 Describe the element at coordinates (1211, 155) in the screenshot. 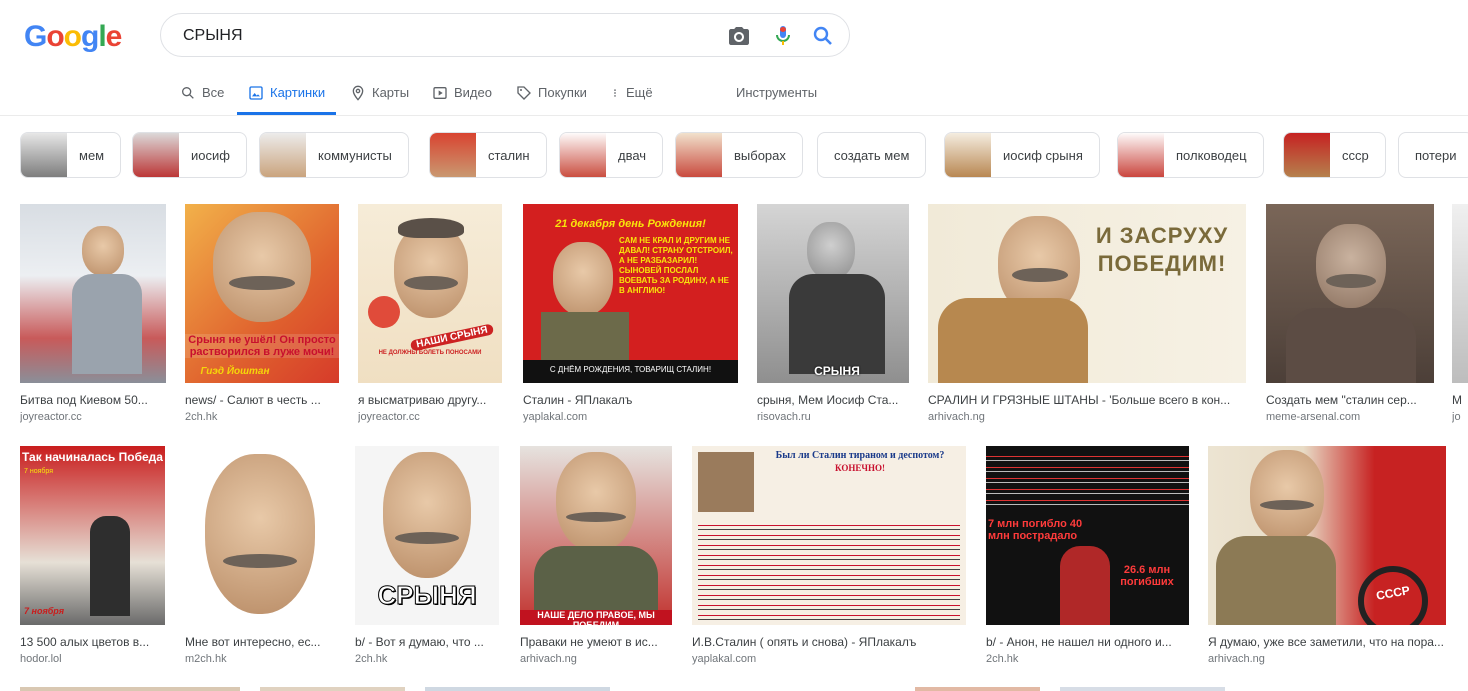

I see `chip-label: полководец` at that location.